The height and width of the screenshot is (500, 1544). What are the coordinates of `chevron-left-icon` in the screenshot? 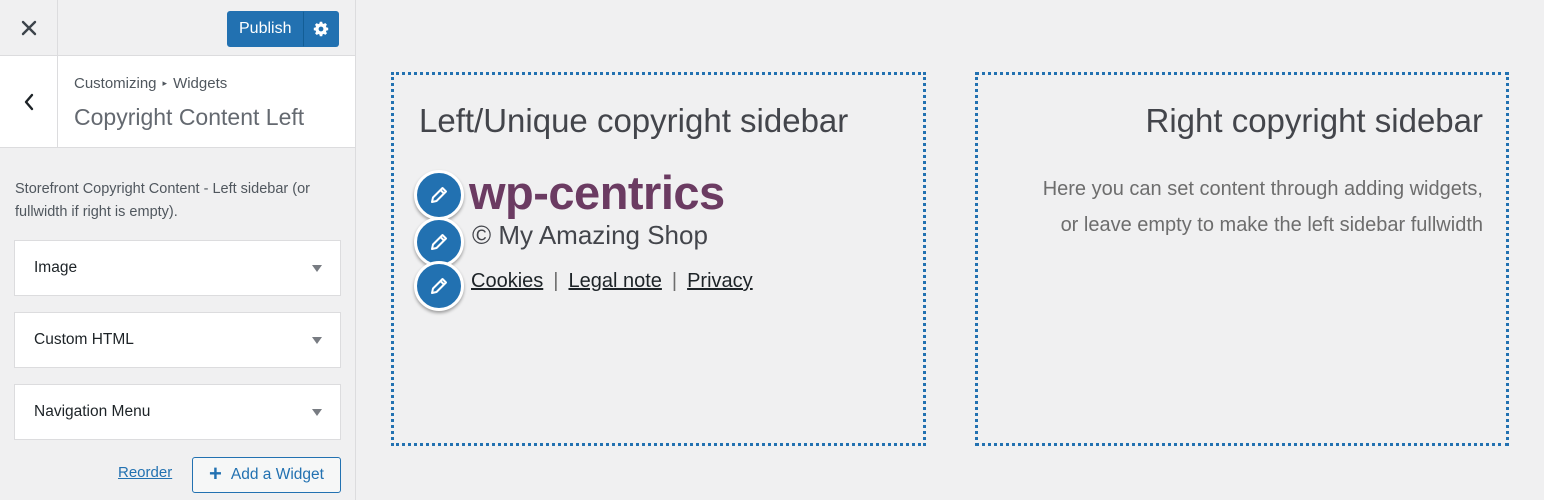 It's located at (28, 101).